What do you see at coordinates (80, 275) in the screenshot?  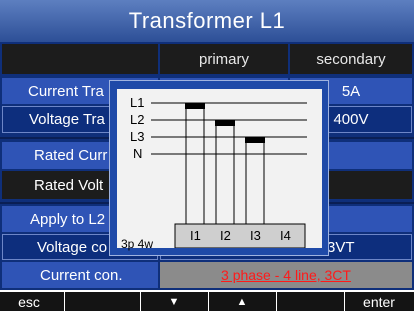 I see `row-label: Current con.` at bounding box center [80, 275].